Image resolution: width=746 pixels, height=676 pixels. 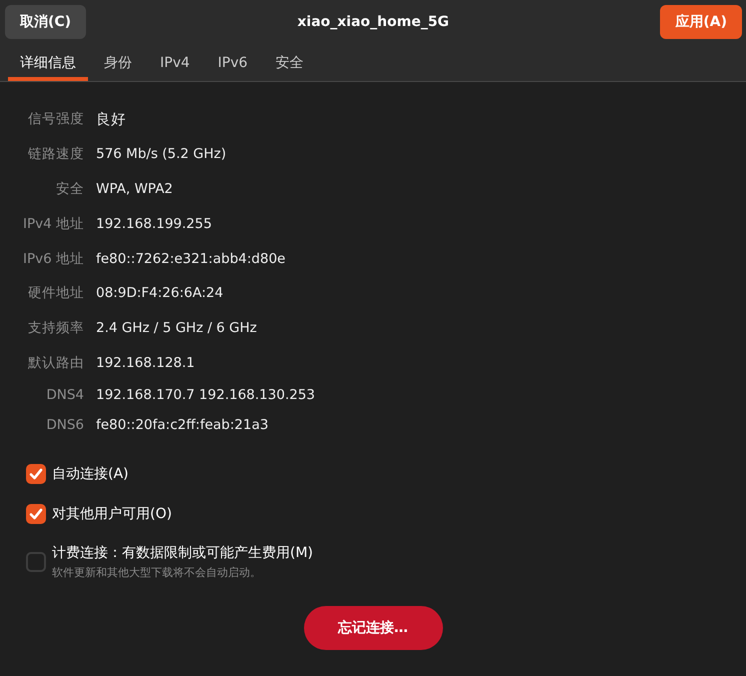 I want to click on detail-label: 信号强度, so click(x=55, y=120).